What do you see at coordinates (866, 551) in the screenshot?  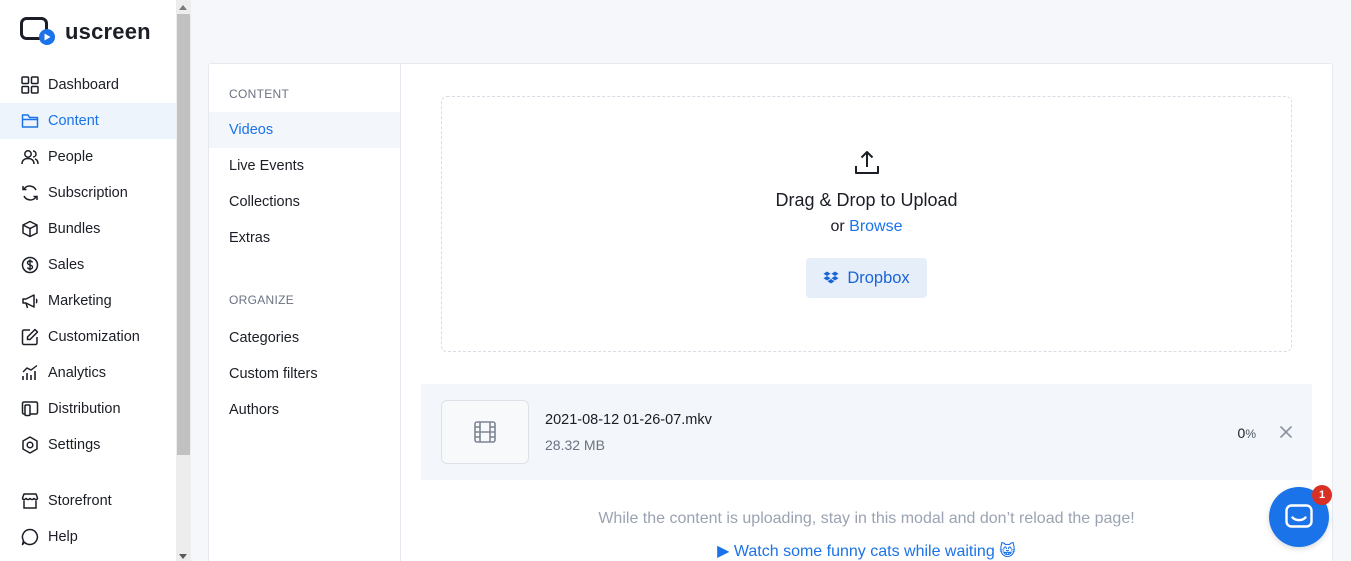 I see `funny-cats-link: ▶ Watch some funny cats while waiting 😸` at bounding box center [866, 551].